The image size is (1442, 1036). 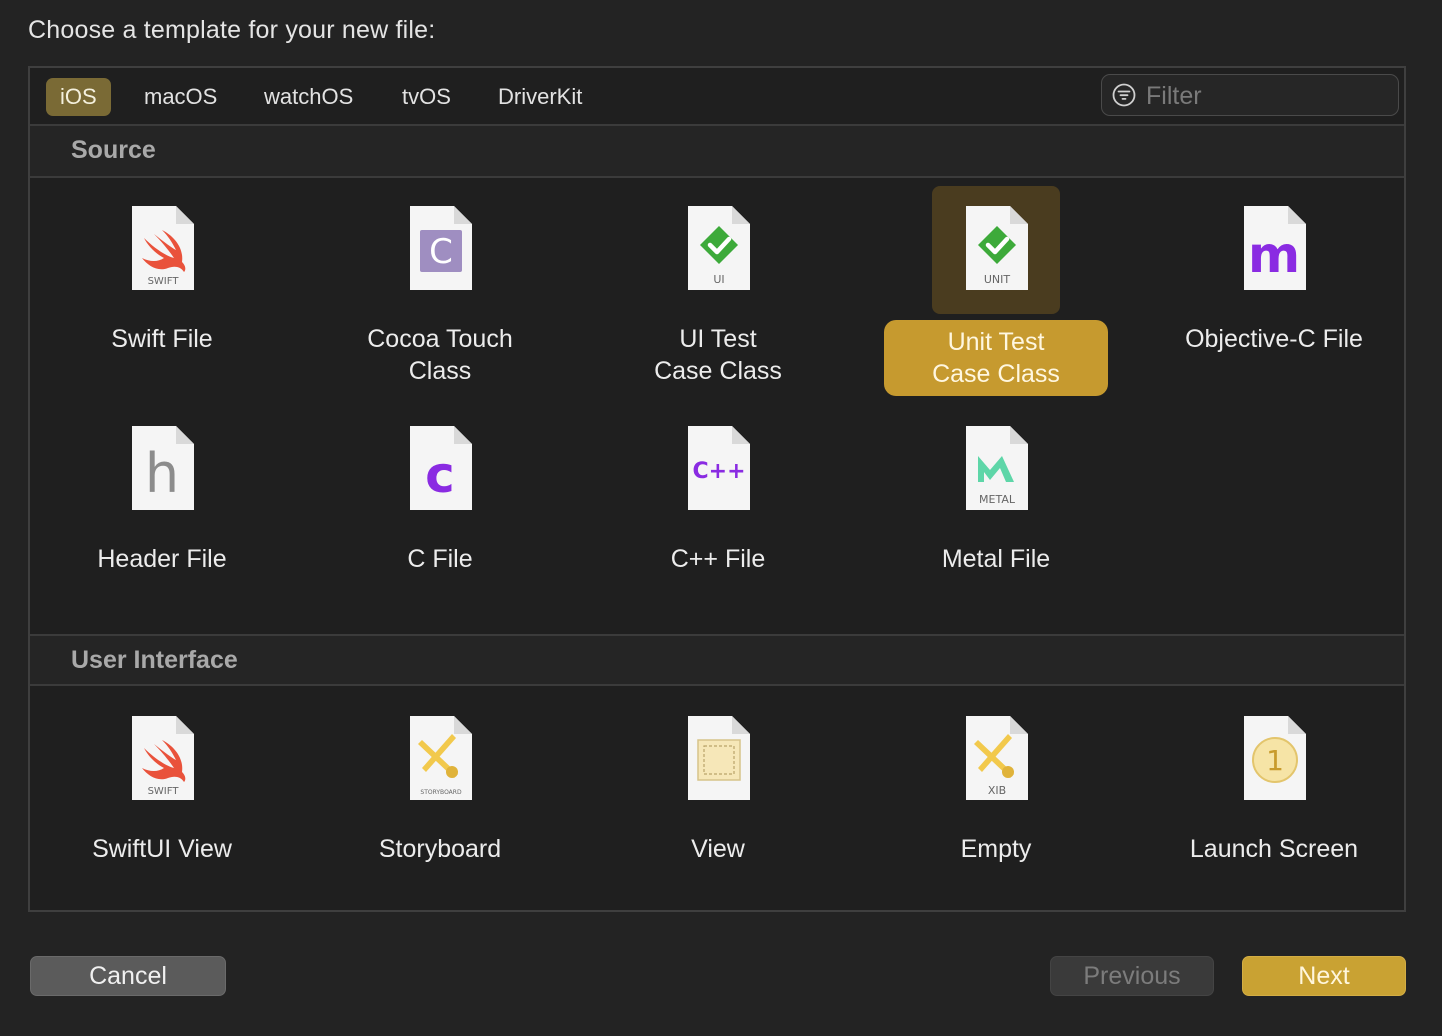 I want to click on unit-test-case-icon: UNIT, so click(x=997, y=248).